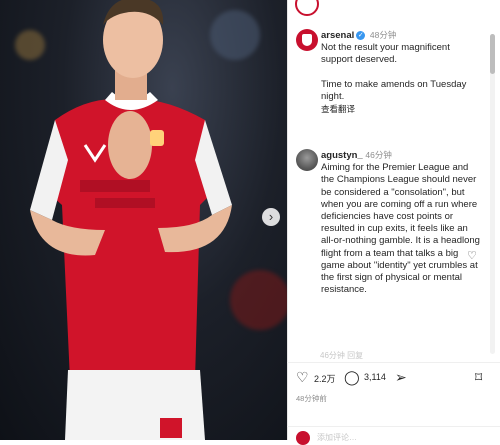  I want to click on comments-count: 3,114, so click(375, 377).